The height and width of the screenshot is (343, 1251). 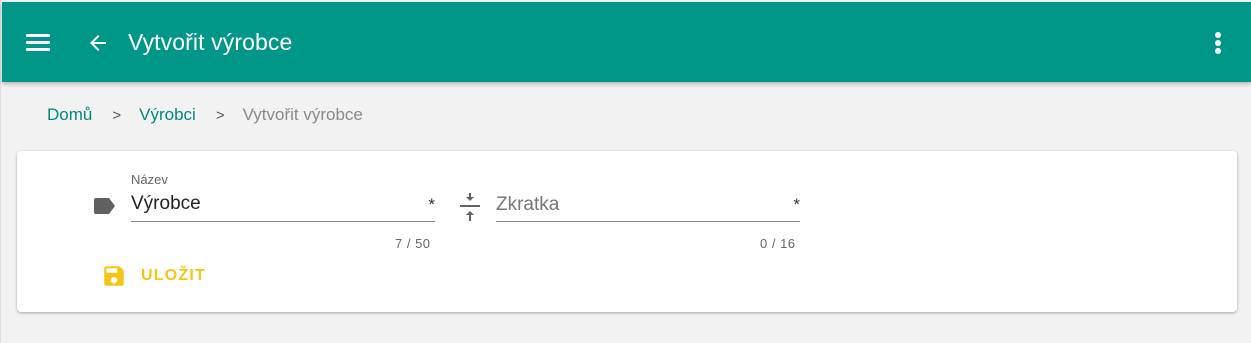 I want to click on abbreviation-field-counter: 0 / 16, so click(x=778, y=243).